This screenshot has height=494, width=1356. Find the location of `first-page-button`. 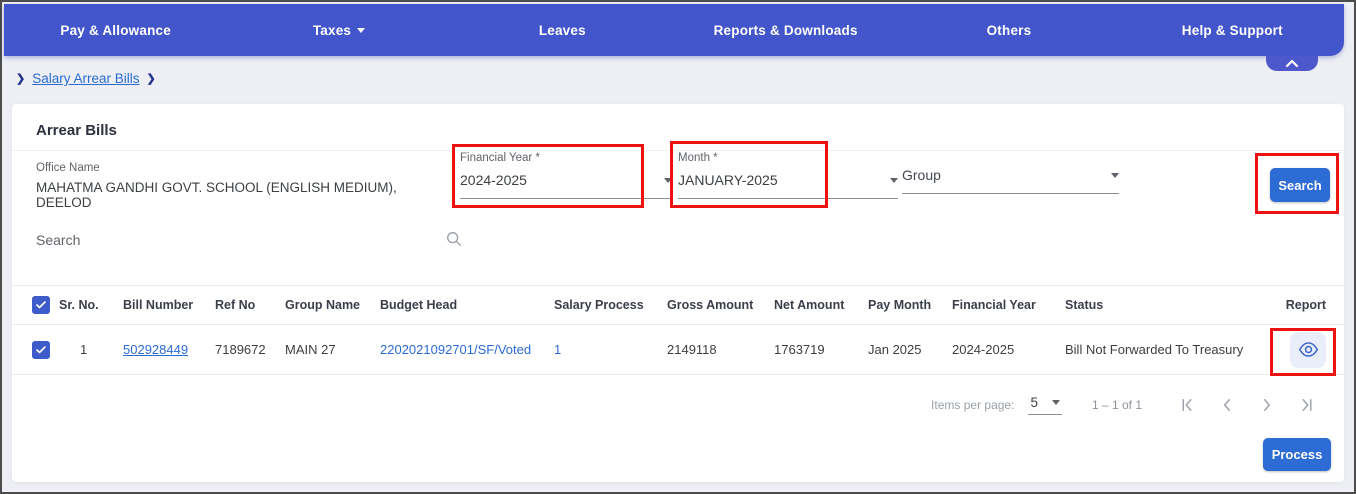

first-page-button is located at coordinates (1187, 405).